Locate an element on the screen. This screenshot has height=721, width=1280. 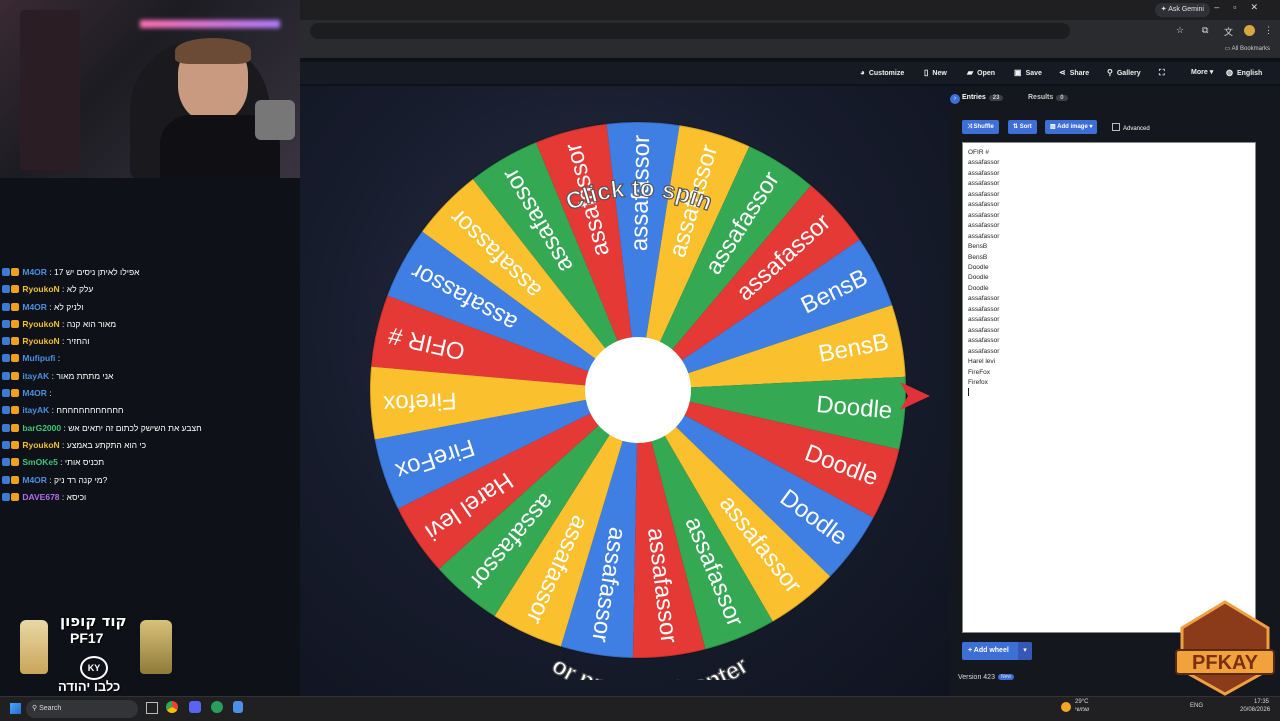
kebab-menu-icon: ⋮ is located at coordinates (1268, 30).